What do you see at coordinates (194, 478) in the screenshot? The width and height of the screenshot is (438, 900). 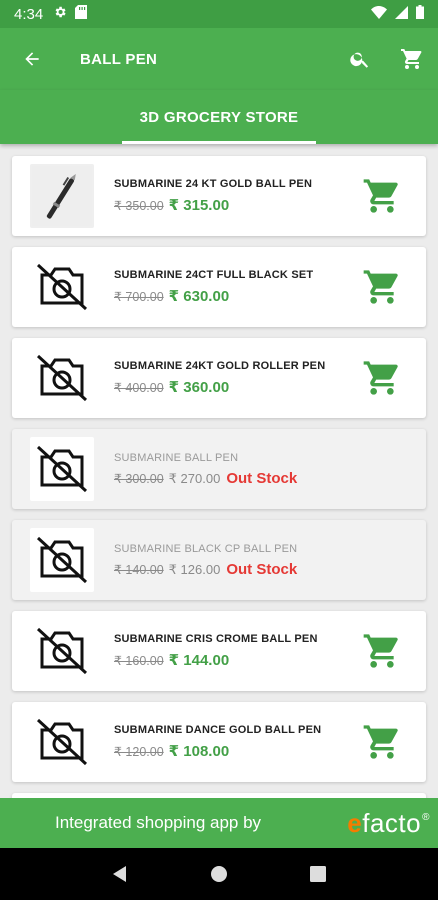 I see `product-price: ₹ 270.00` at bounding box center [194, 478].